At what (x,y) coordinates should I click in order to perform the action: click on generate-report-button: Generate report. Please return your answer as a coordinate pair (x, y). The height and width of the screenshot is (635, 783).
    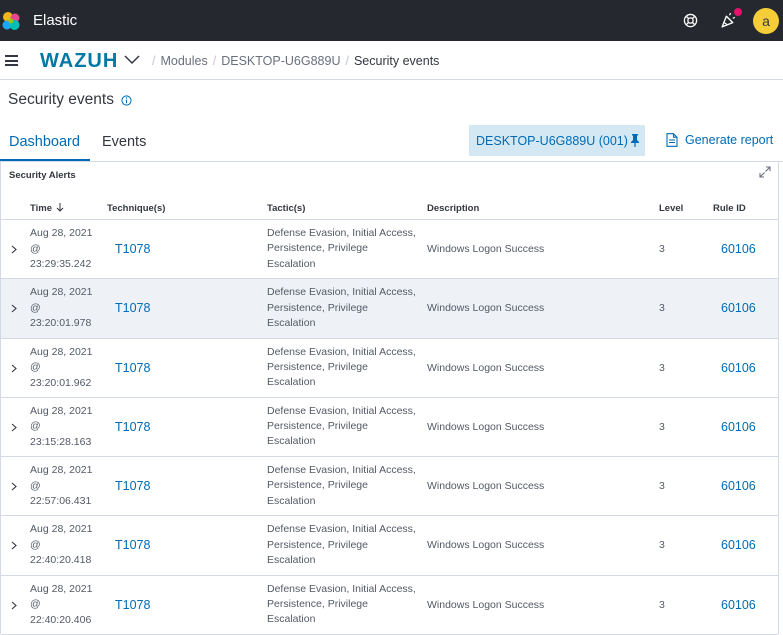
    Looking at the image, I should click on (719, 140).